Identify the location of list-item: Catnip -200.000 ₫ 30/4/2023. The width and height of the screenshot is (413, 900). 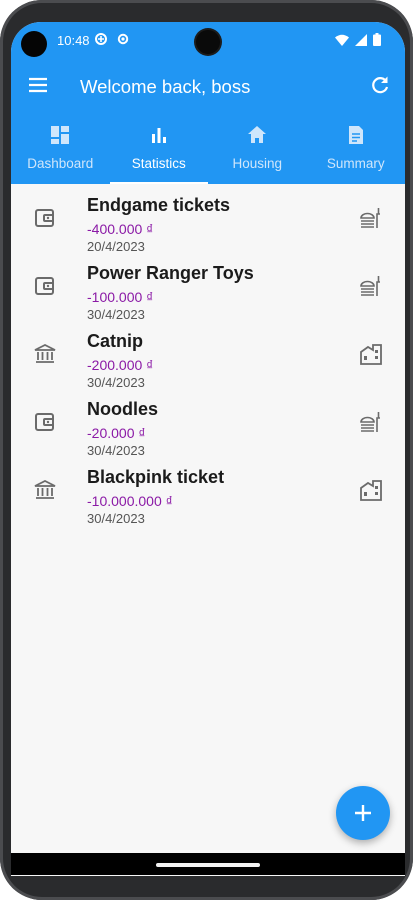
(208, 355).